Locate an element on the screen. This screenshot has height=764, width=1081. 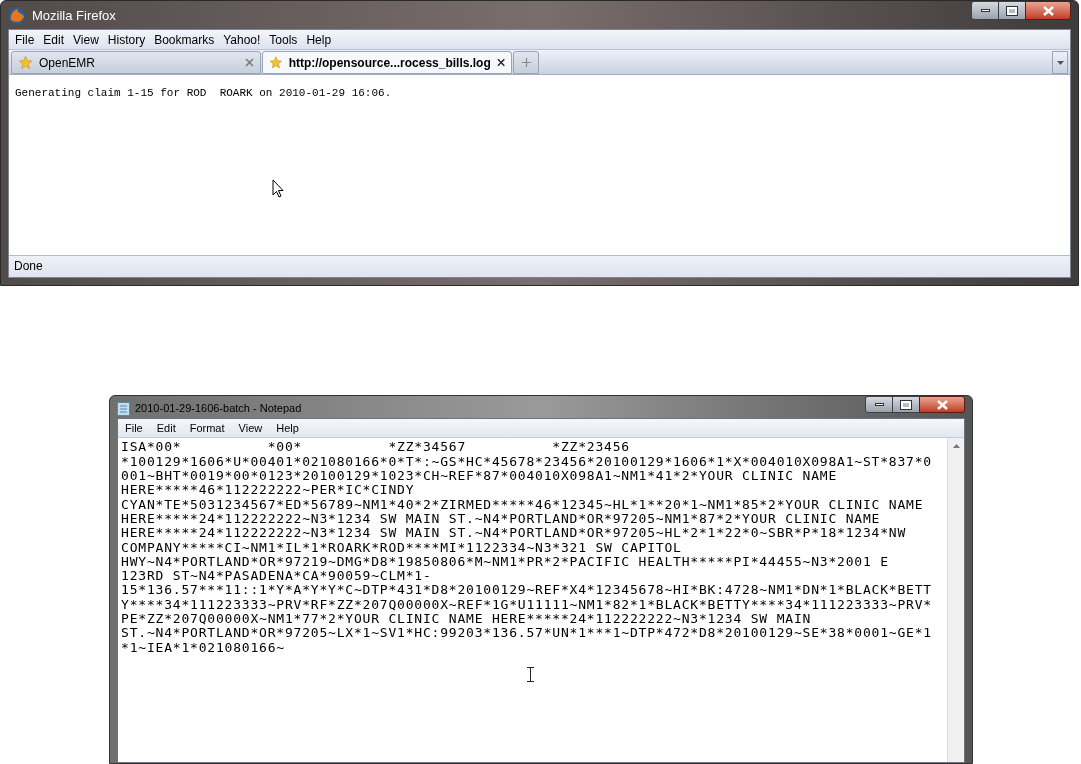
plus-icon is located at coordinates (526, 62).